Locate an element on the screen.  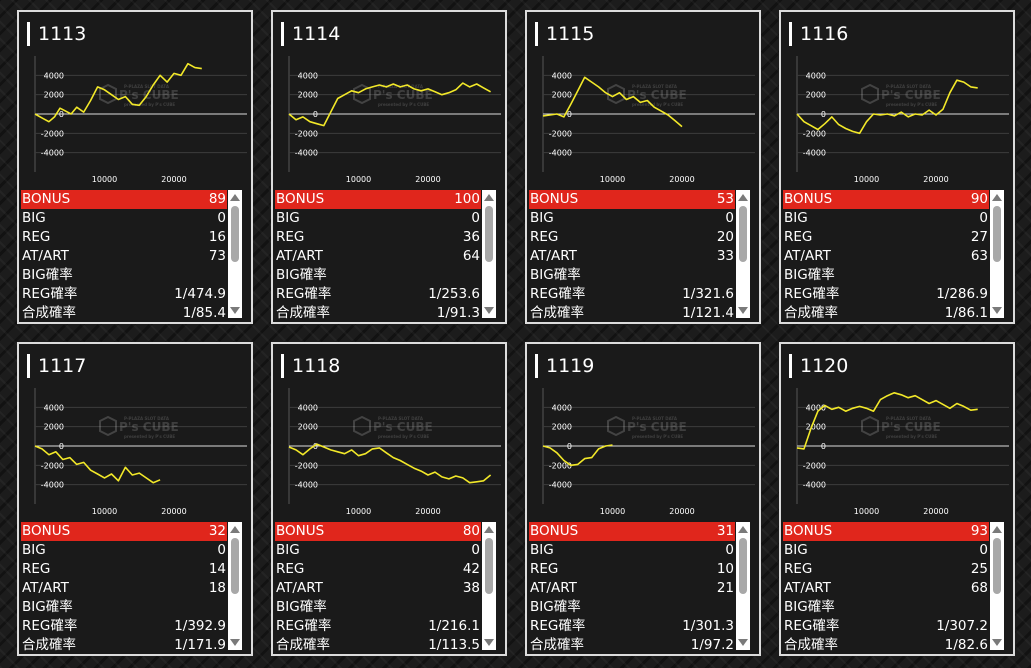
y-tick-label: -4000 is located at coordinates (306, 153).